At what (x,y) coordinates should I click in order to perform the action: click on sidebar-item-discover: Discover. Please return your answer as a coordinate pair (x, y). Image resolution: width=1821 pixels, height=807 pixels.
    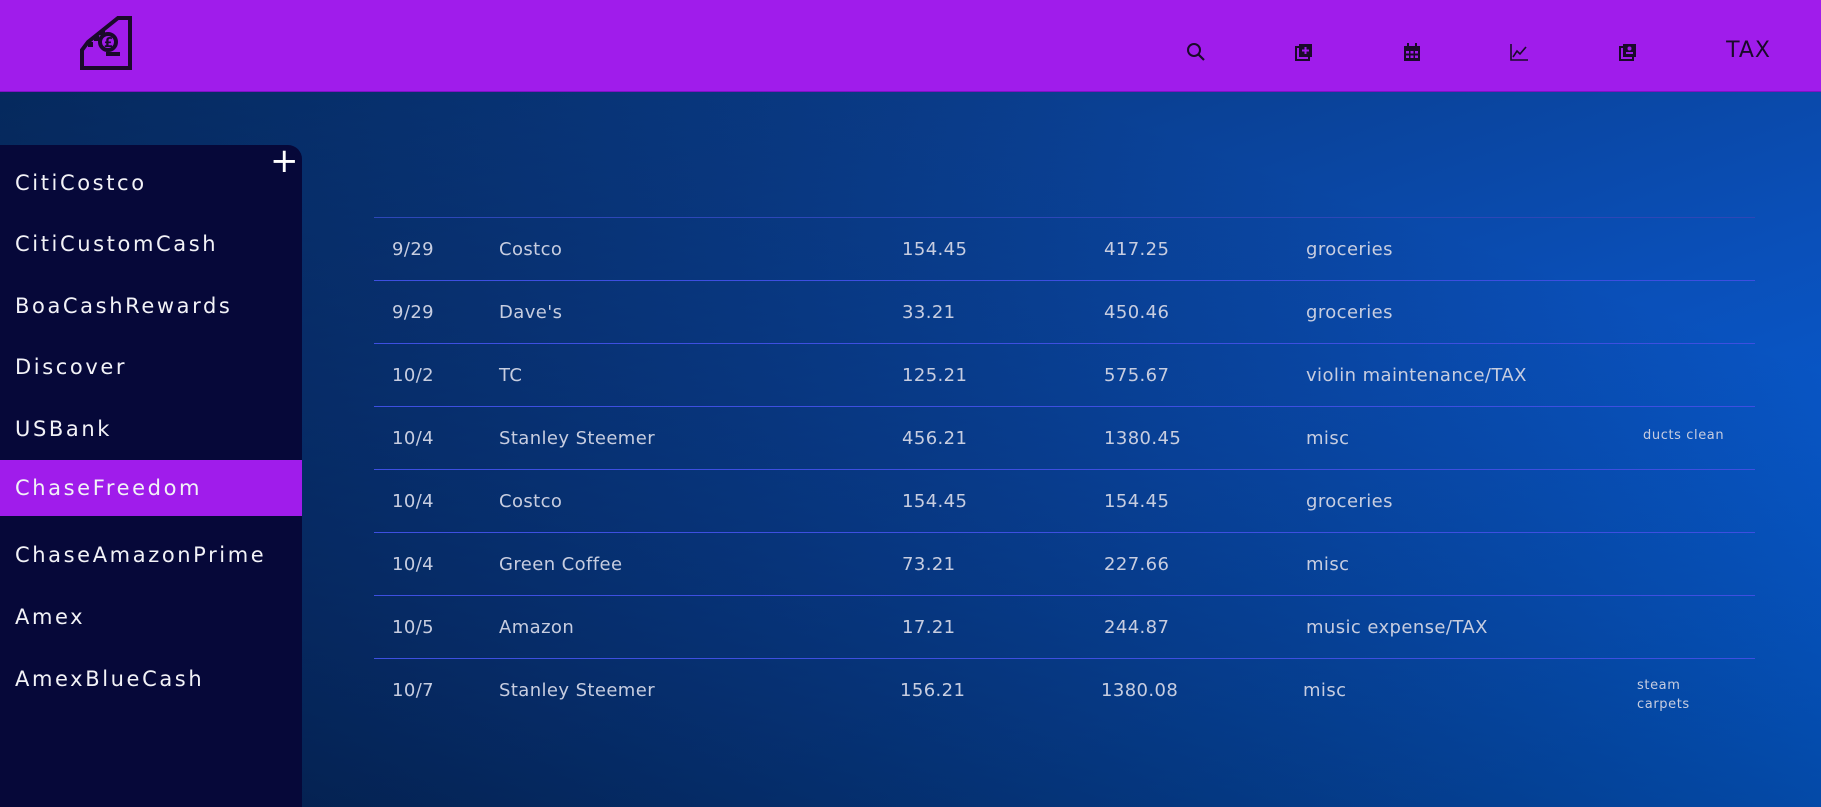
    Looking at the image, I should click on (151, 367).